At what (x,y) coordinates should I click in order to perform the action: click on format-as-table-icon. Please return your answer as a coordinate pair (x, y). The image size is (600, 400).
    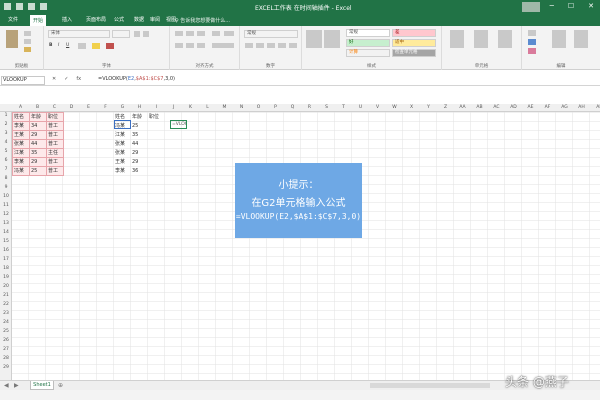
    Looking at the image, I should click on (332, 39).